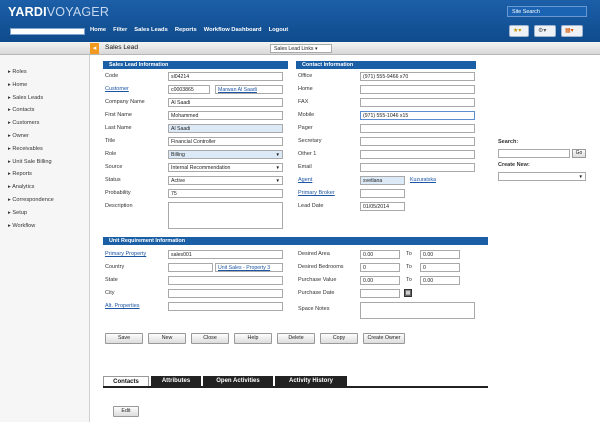 Image resolution: width=600 pixels, height=422 pixels. What do you see at coordinates (225, 193) in the screenshot?
I see `probability-field: 75` at bounding box center [225, 193].